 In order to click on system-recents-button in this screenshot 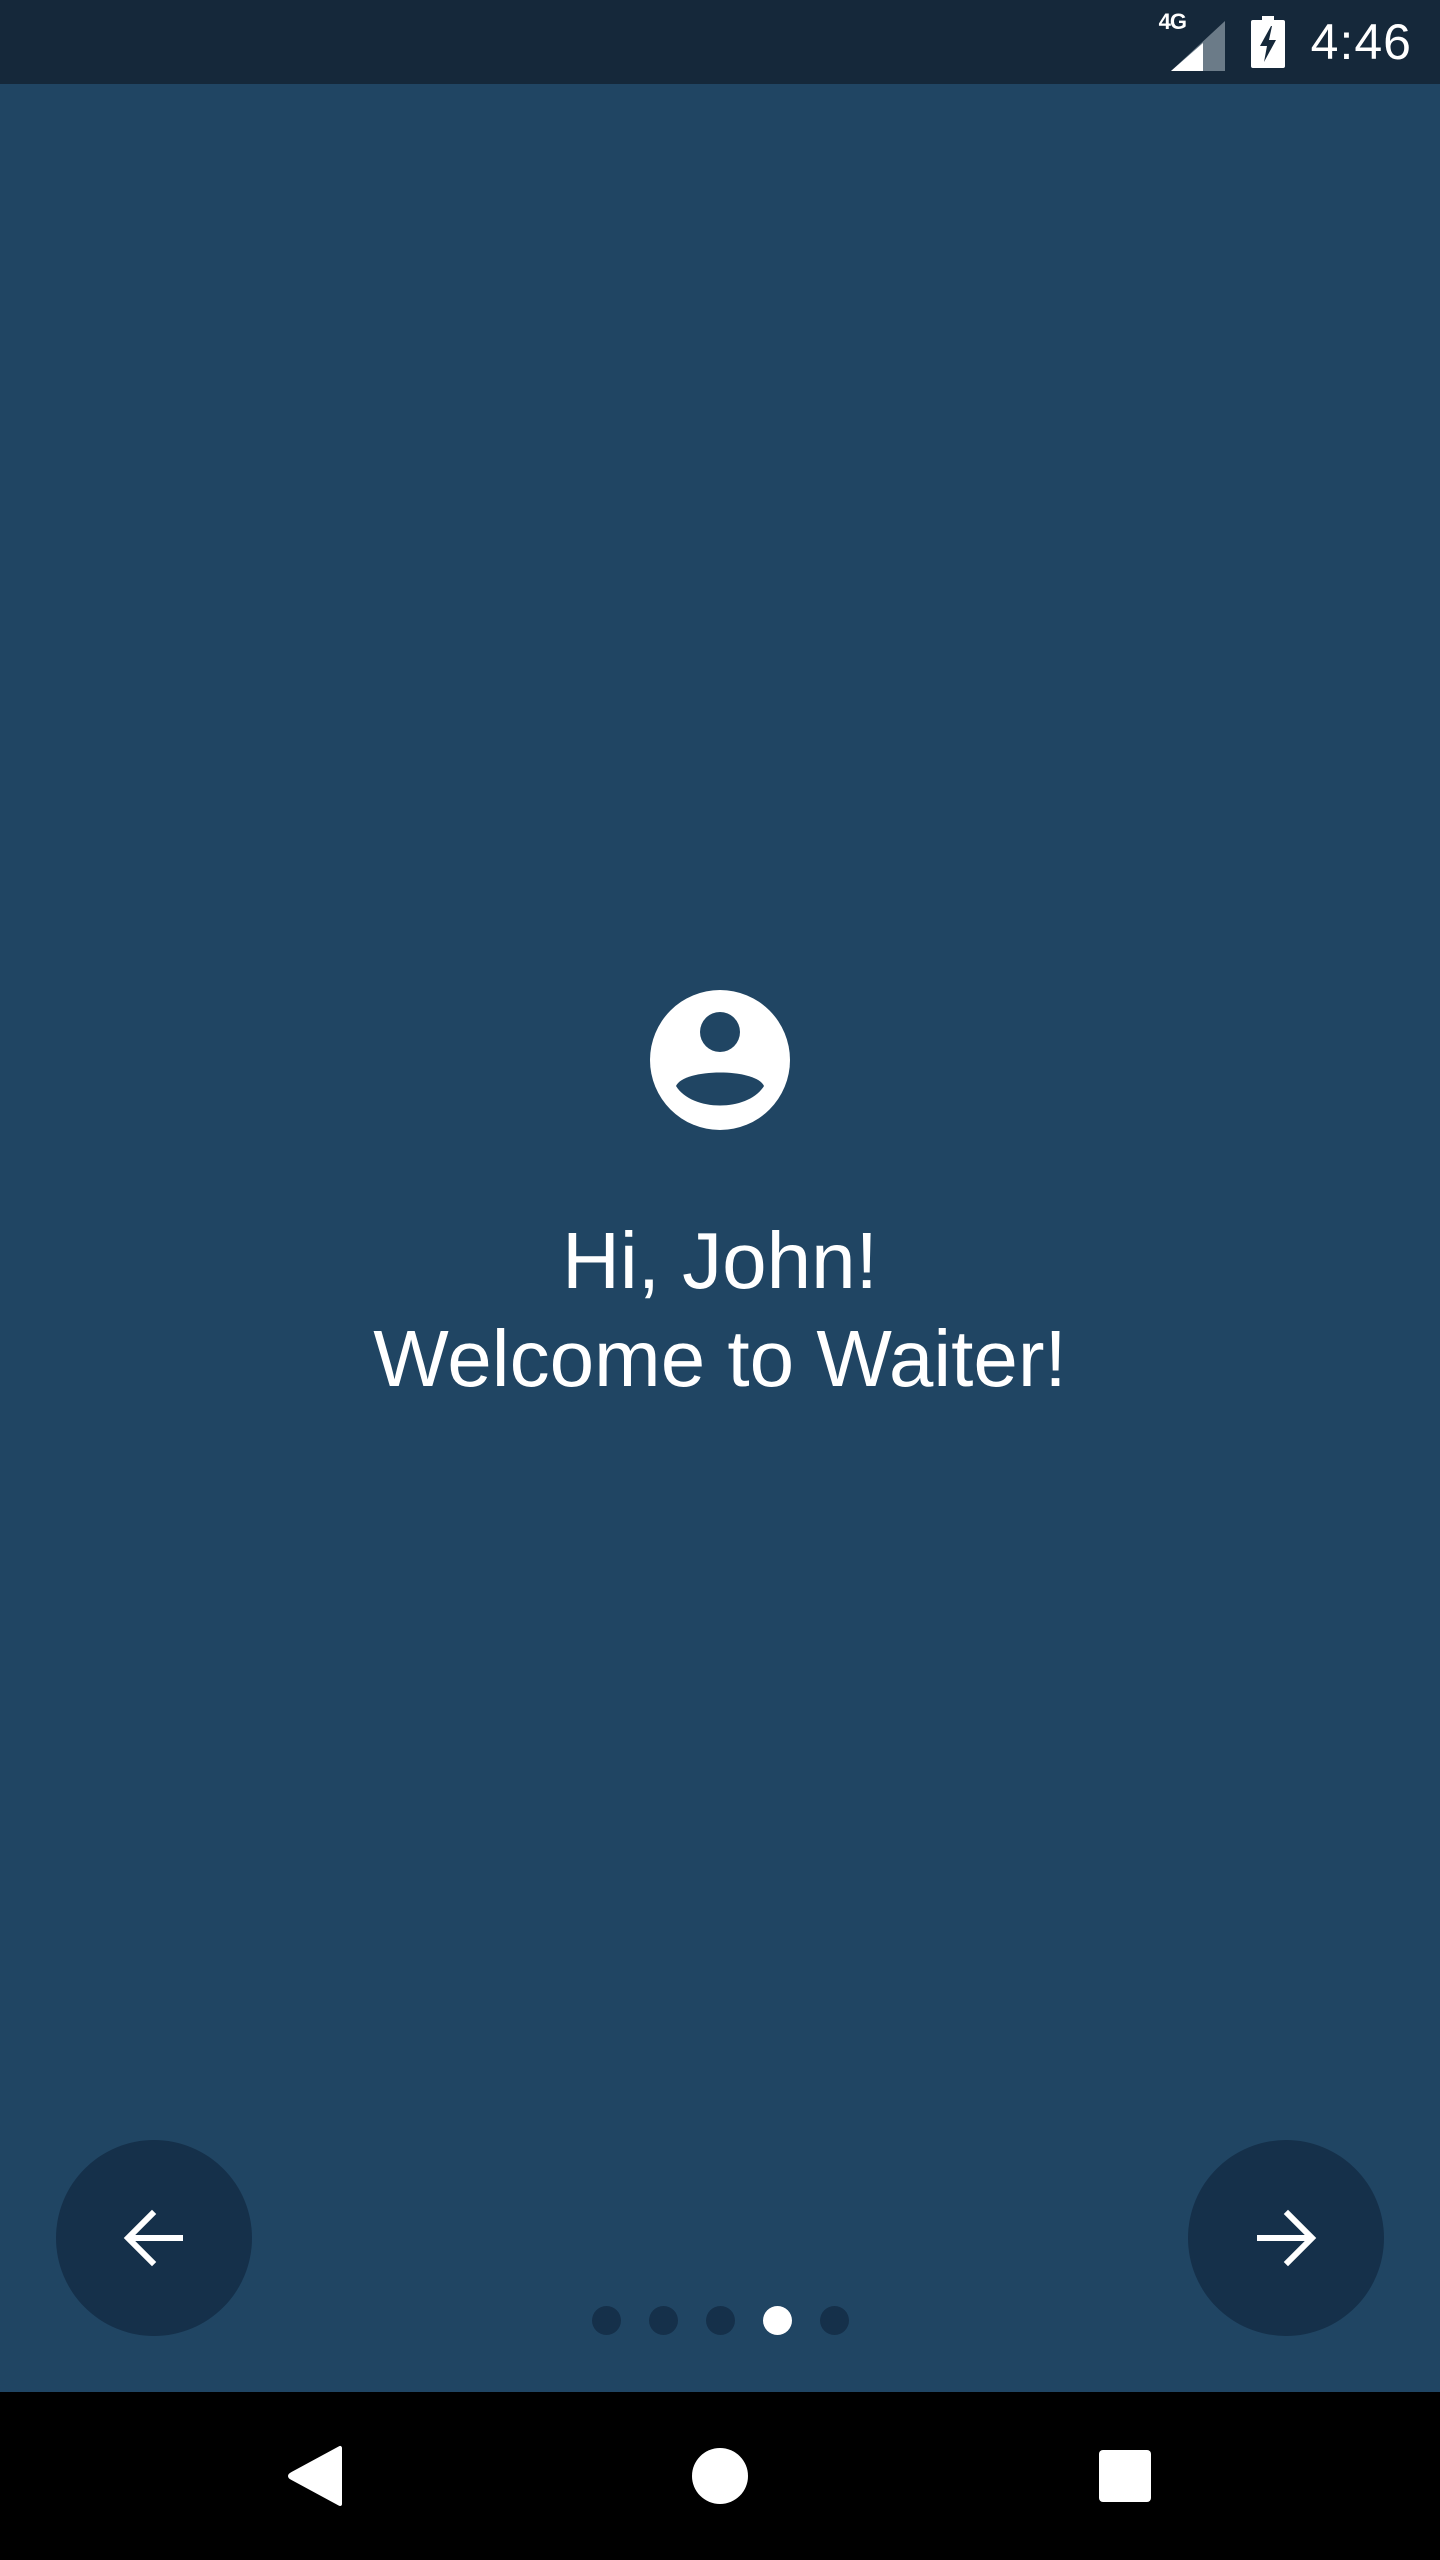, I will do `click(1125, 2476)`.